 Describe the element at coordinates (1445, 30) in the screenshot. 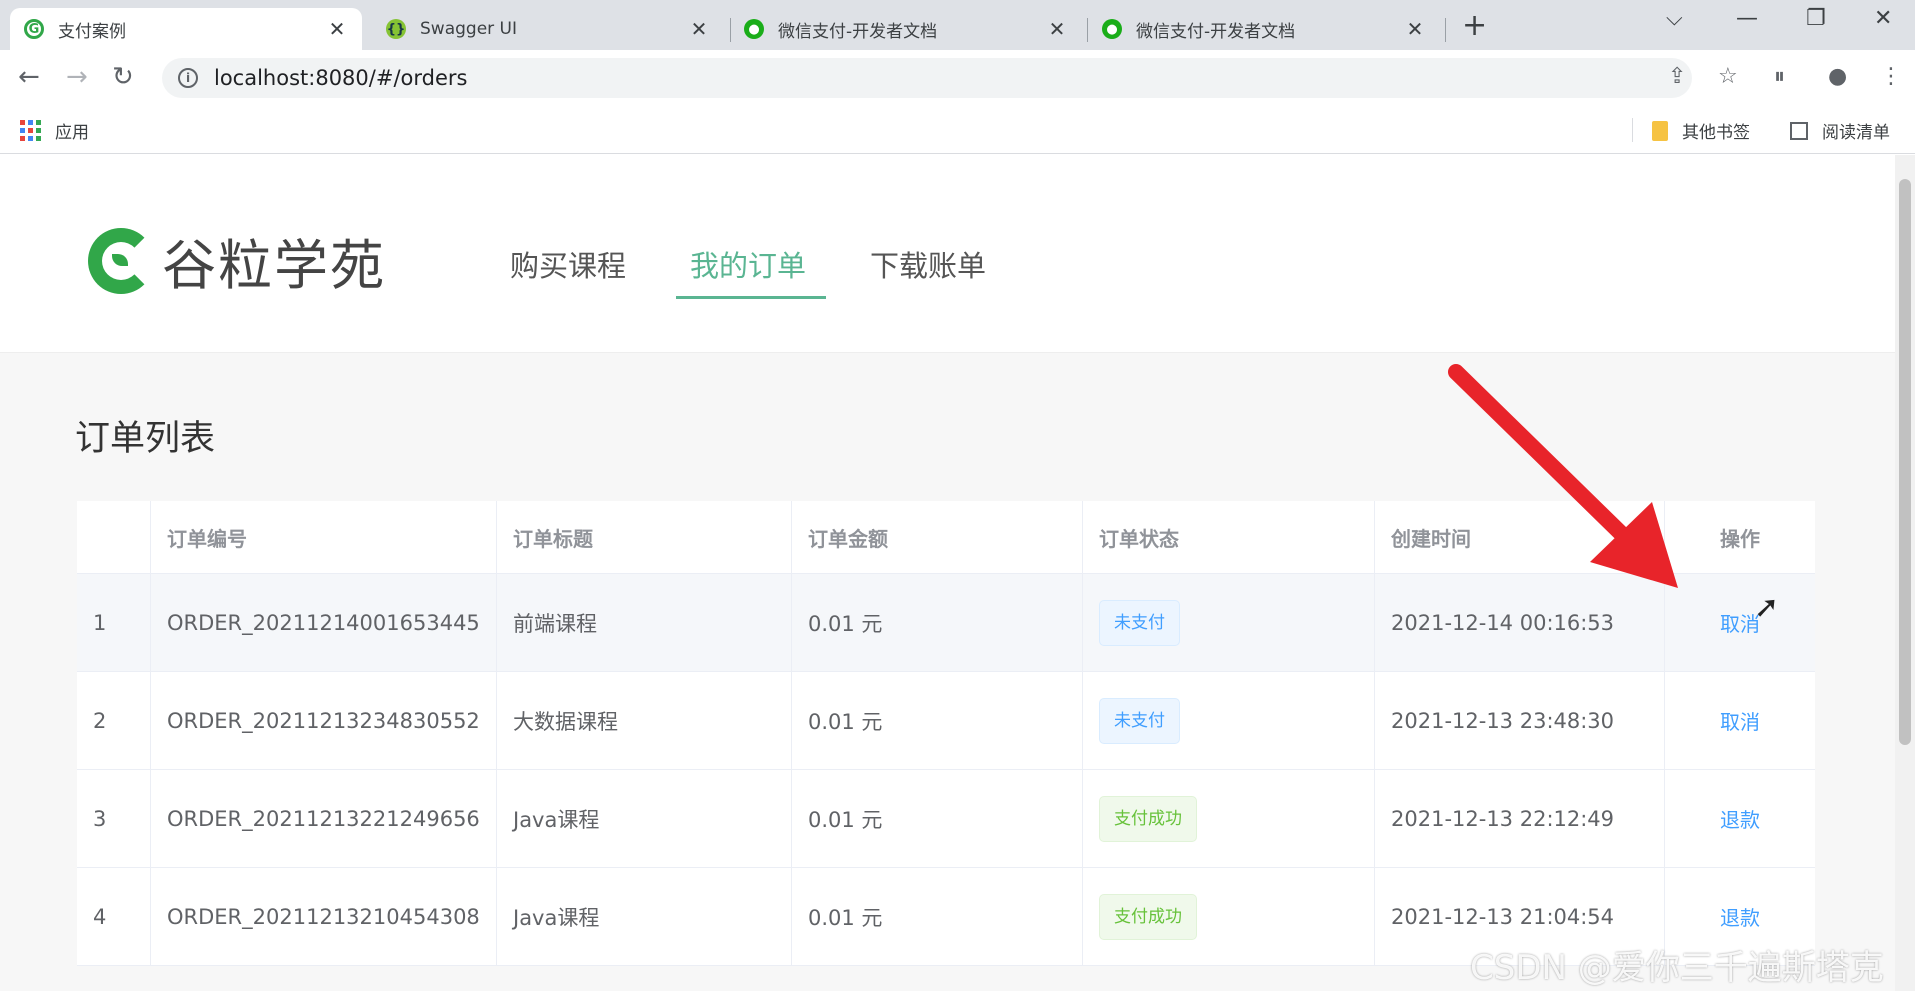

I see `tab-separator` at that location.